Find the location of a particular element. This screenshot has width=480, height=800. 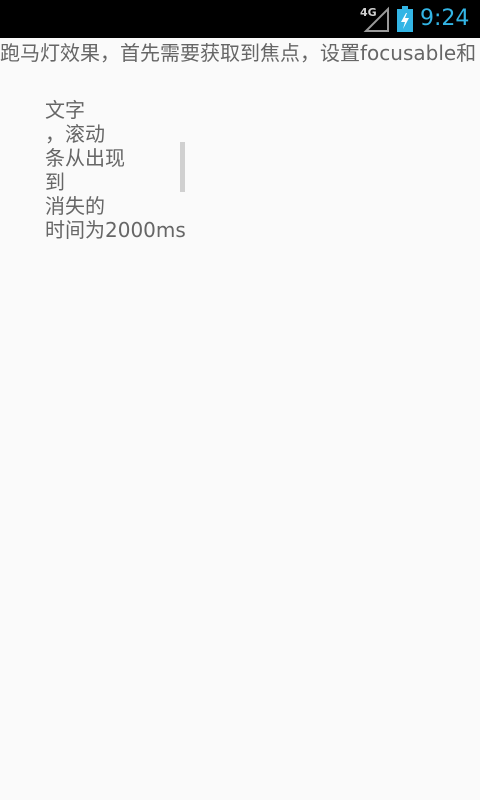

signal-4g-icon: 4G is located at coordinates (374, 19).